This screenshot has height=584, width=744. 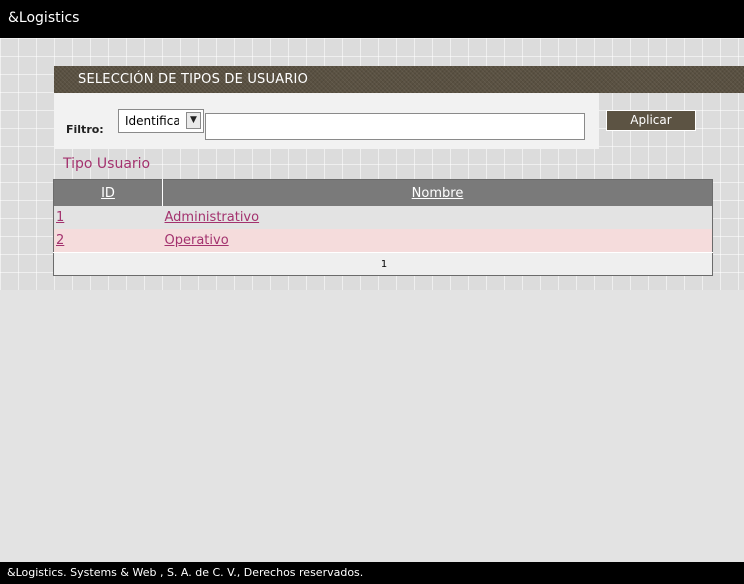 I want to click on panel-header: SELECCIÓN DE TIPOS DE USUARIO, so click(x=399, y=79).